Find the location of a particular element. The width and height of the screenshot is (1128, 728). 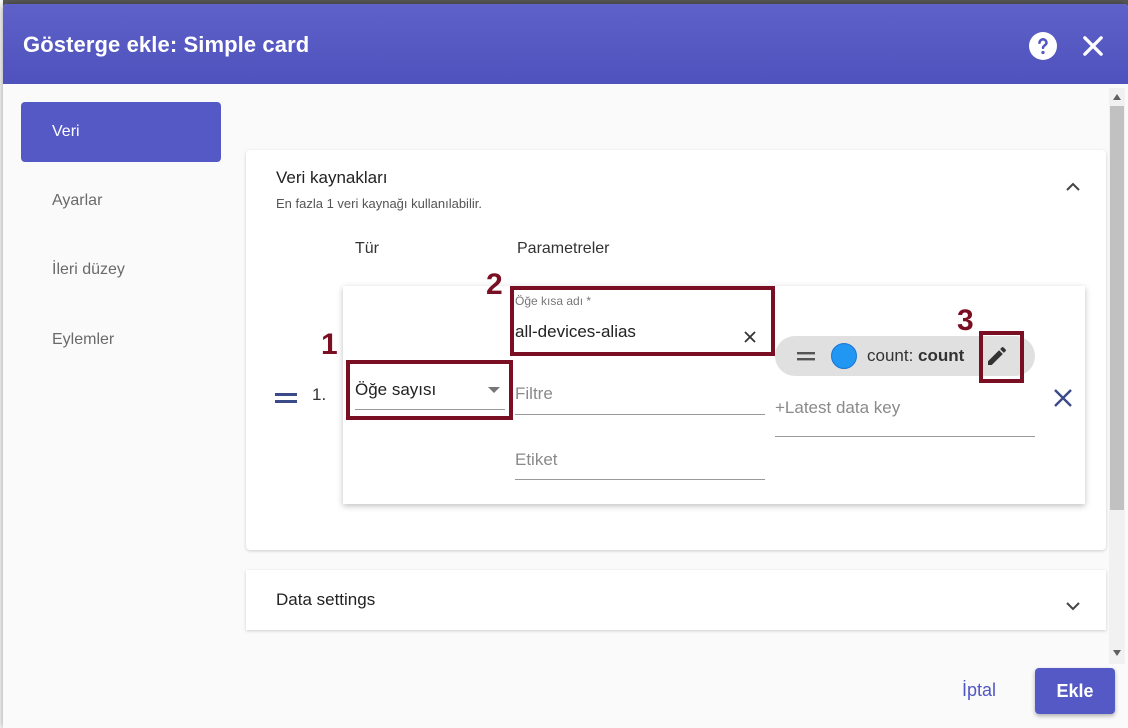

dialog-header: Gösterge ekle: Simple card is located at coordinates (565, 44).